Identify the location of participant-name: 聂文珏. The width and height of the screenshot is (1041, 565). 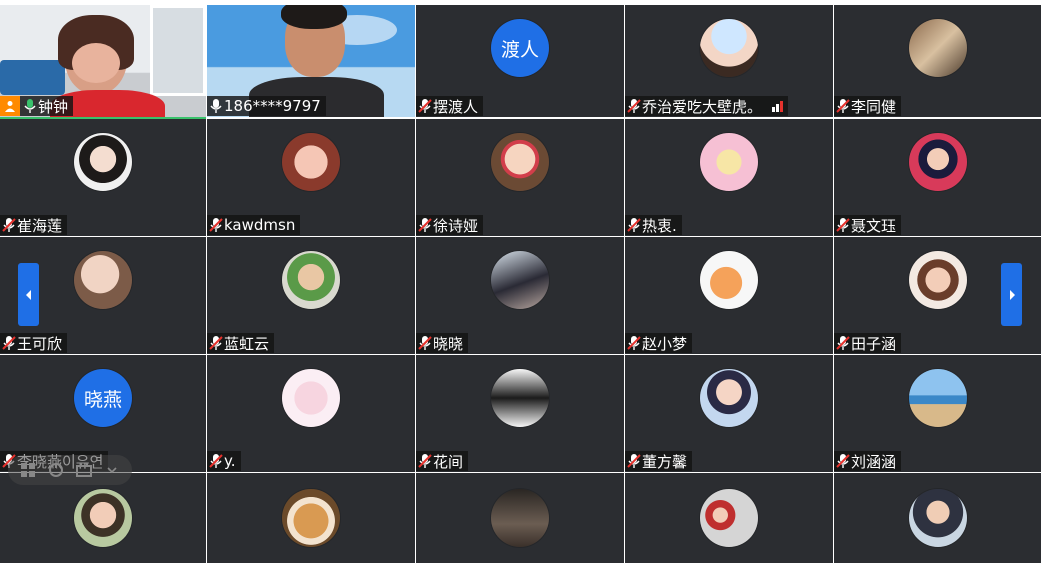
(874, 225).